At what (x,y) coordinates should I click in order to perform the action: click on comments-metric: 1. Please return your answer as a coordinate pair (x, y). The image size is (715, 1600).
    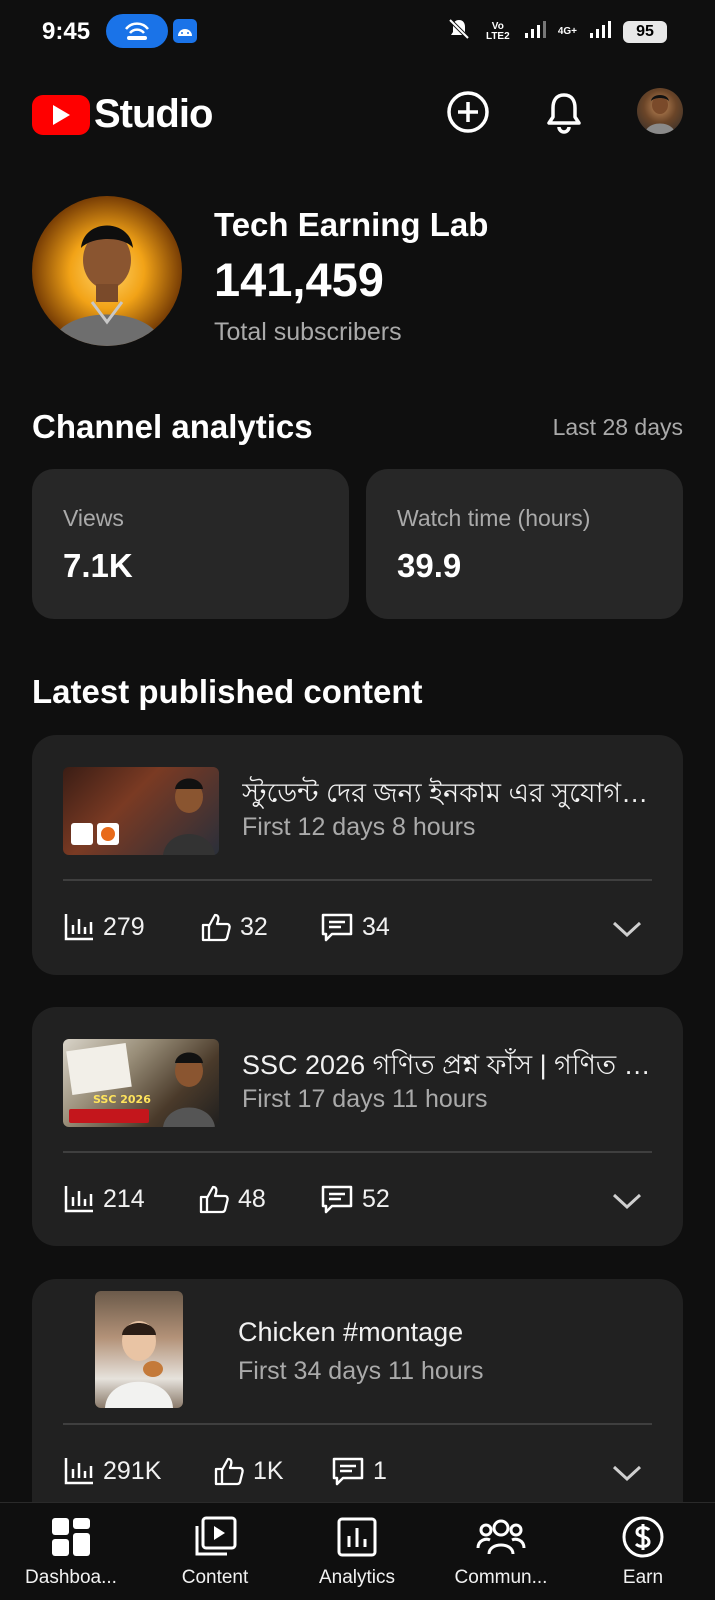
    Looking at the image, I should click on (359, 1471).